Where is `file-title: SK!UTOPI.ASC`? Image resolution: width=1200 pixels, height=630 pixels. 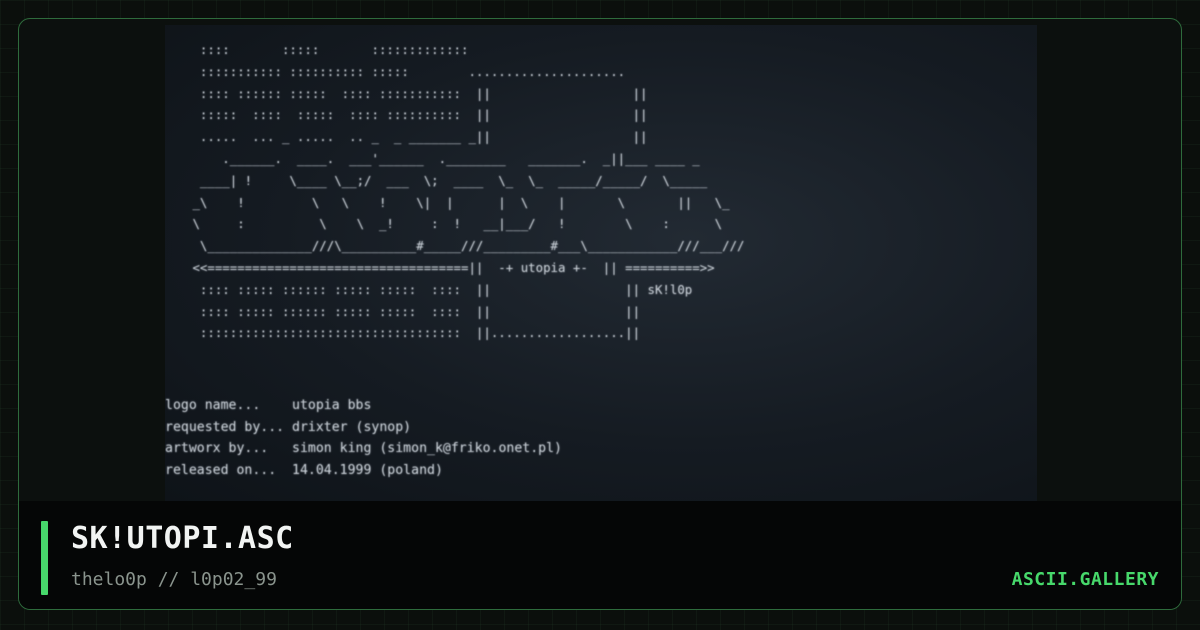
file-title: SK!UTOPI.ASC is located at coordinates (182, 538).